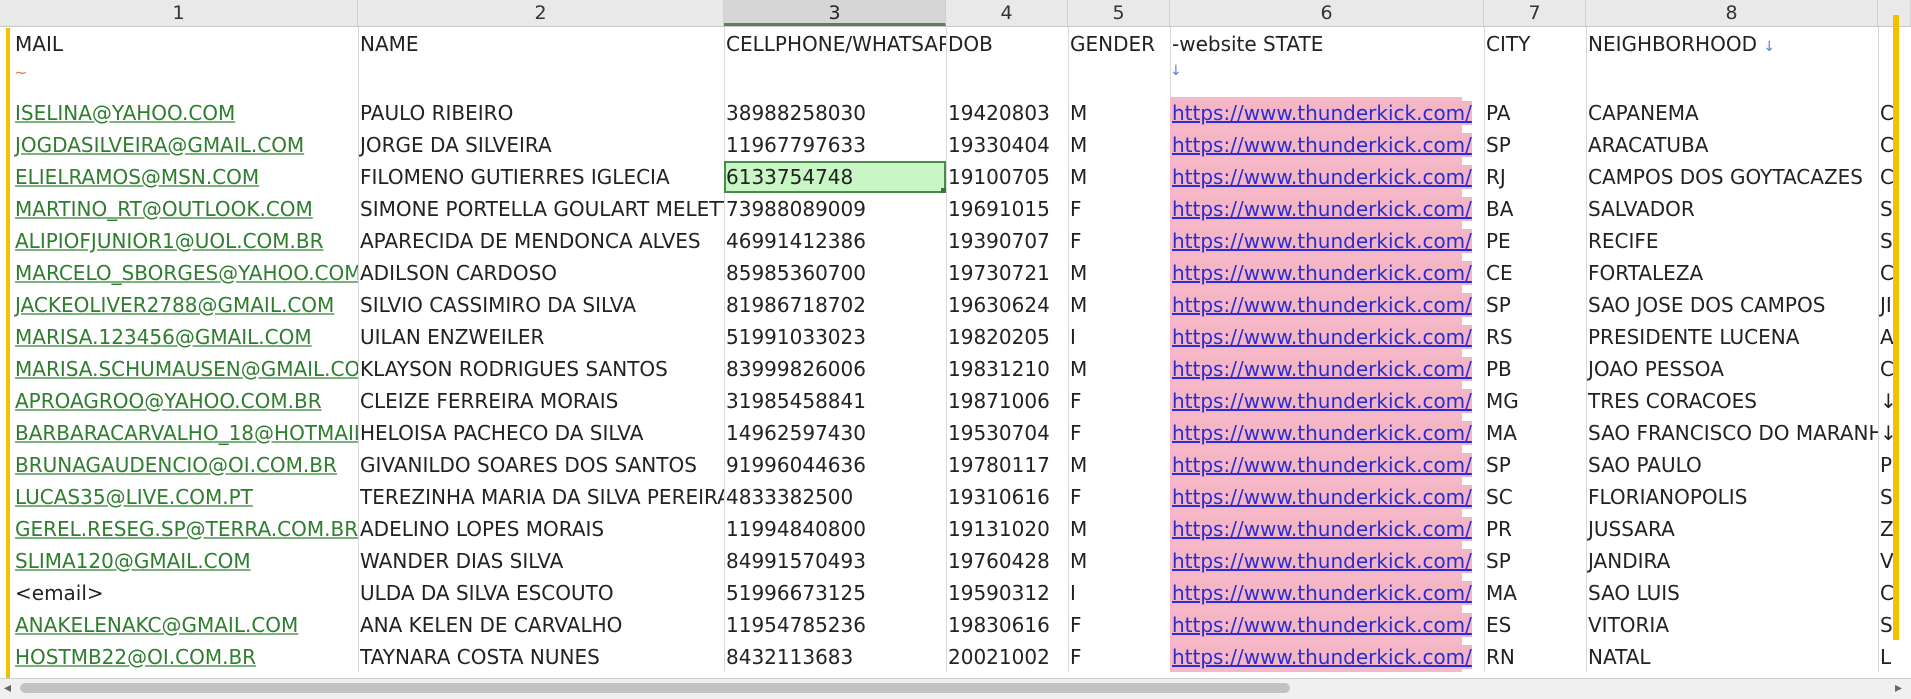 This screenshot has width=1911, height=699. What do you see at coordinates (541, 209) in the screenshot?
I see `cell-name: SIMONE PORTELLA GOULART MELETT` at bounding box center [541, 209].